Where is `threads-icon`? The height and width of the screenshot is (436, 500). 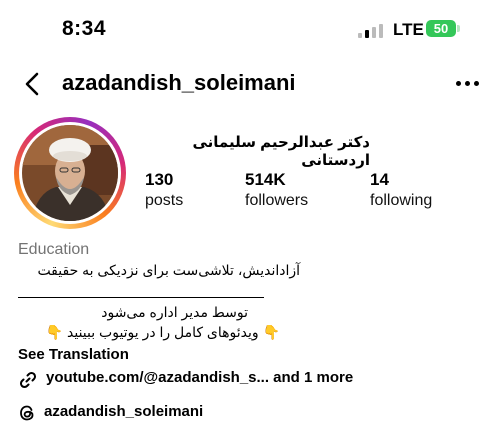
threads-icon is located at coordinates (27, 413).